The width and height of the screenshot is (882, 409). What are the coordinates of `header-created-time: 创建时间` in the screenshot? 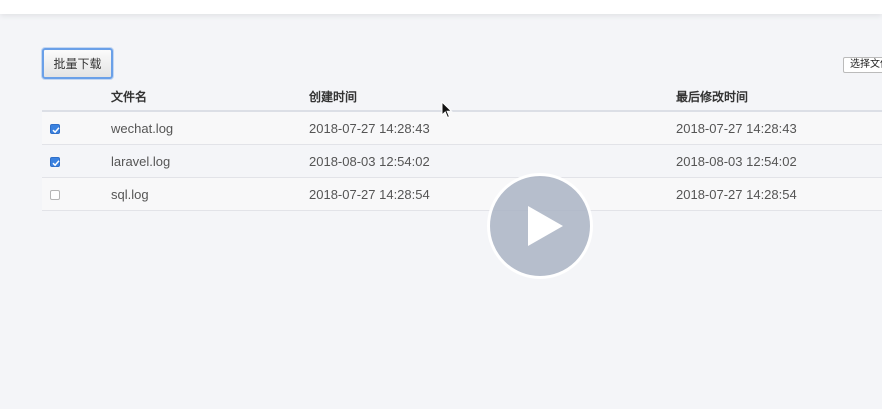 It's located at (333, 97).